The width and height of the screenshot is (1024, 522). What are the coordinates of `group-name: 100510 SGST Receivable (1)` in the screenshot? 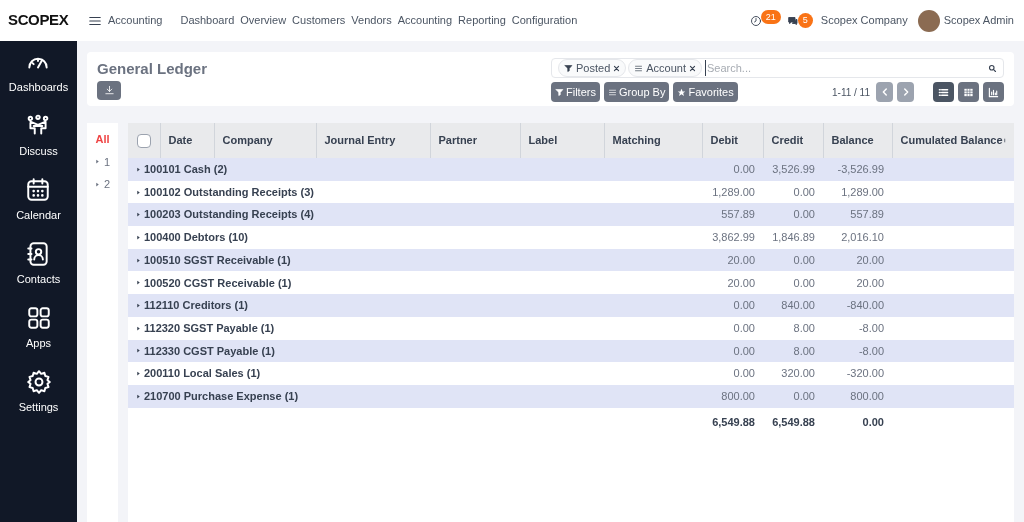 It's located at (217, 260).